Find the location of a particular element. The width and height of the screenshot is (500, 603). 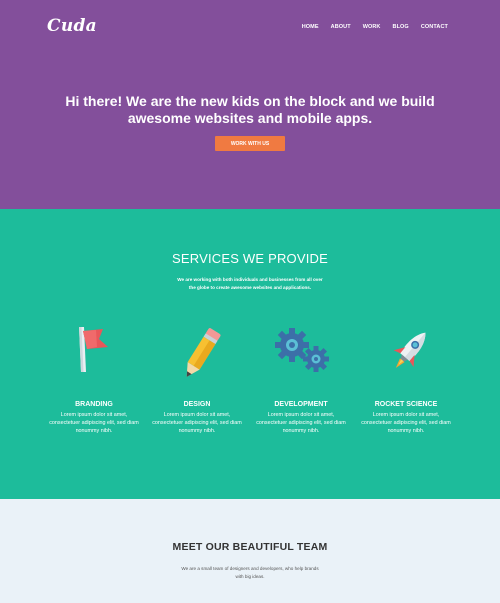

service-branding-line1: Lorem ipsum dolor sit amet, is located at coordinates (94, 415).